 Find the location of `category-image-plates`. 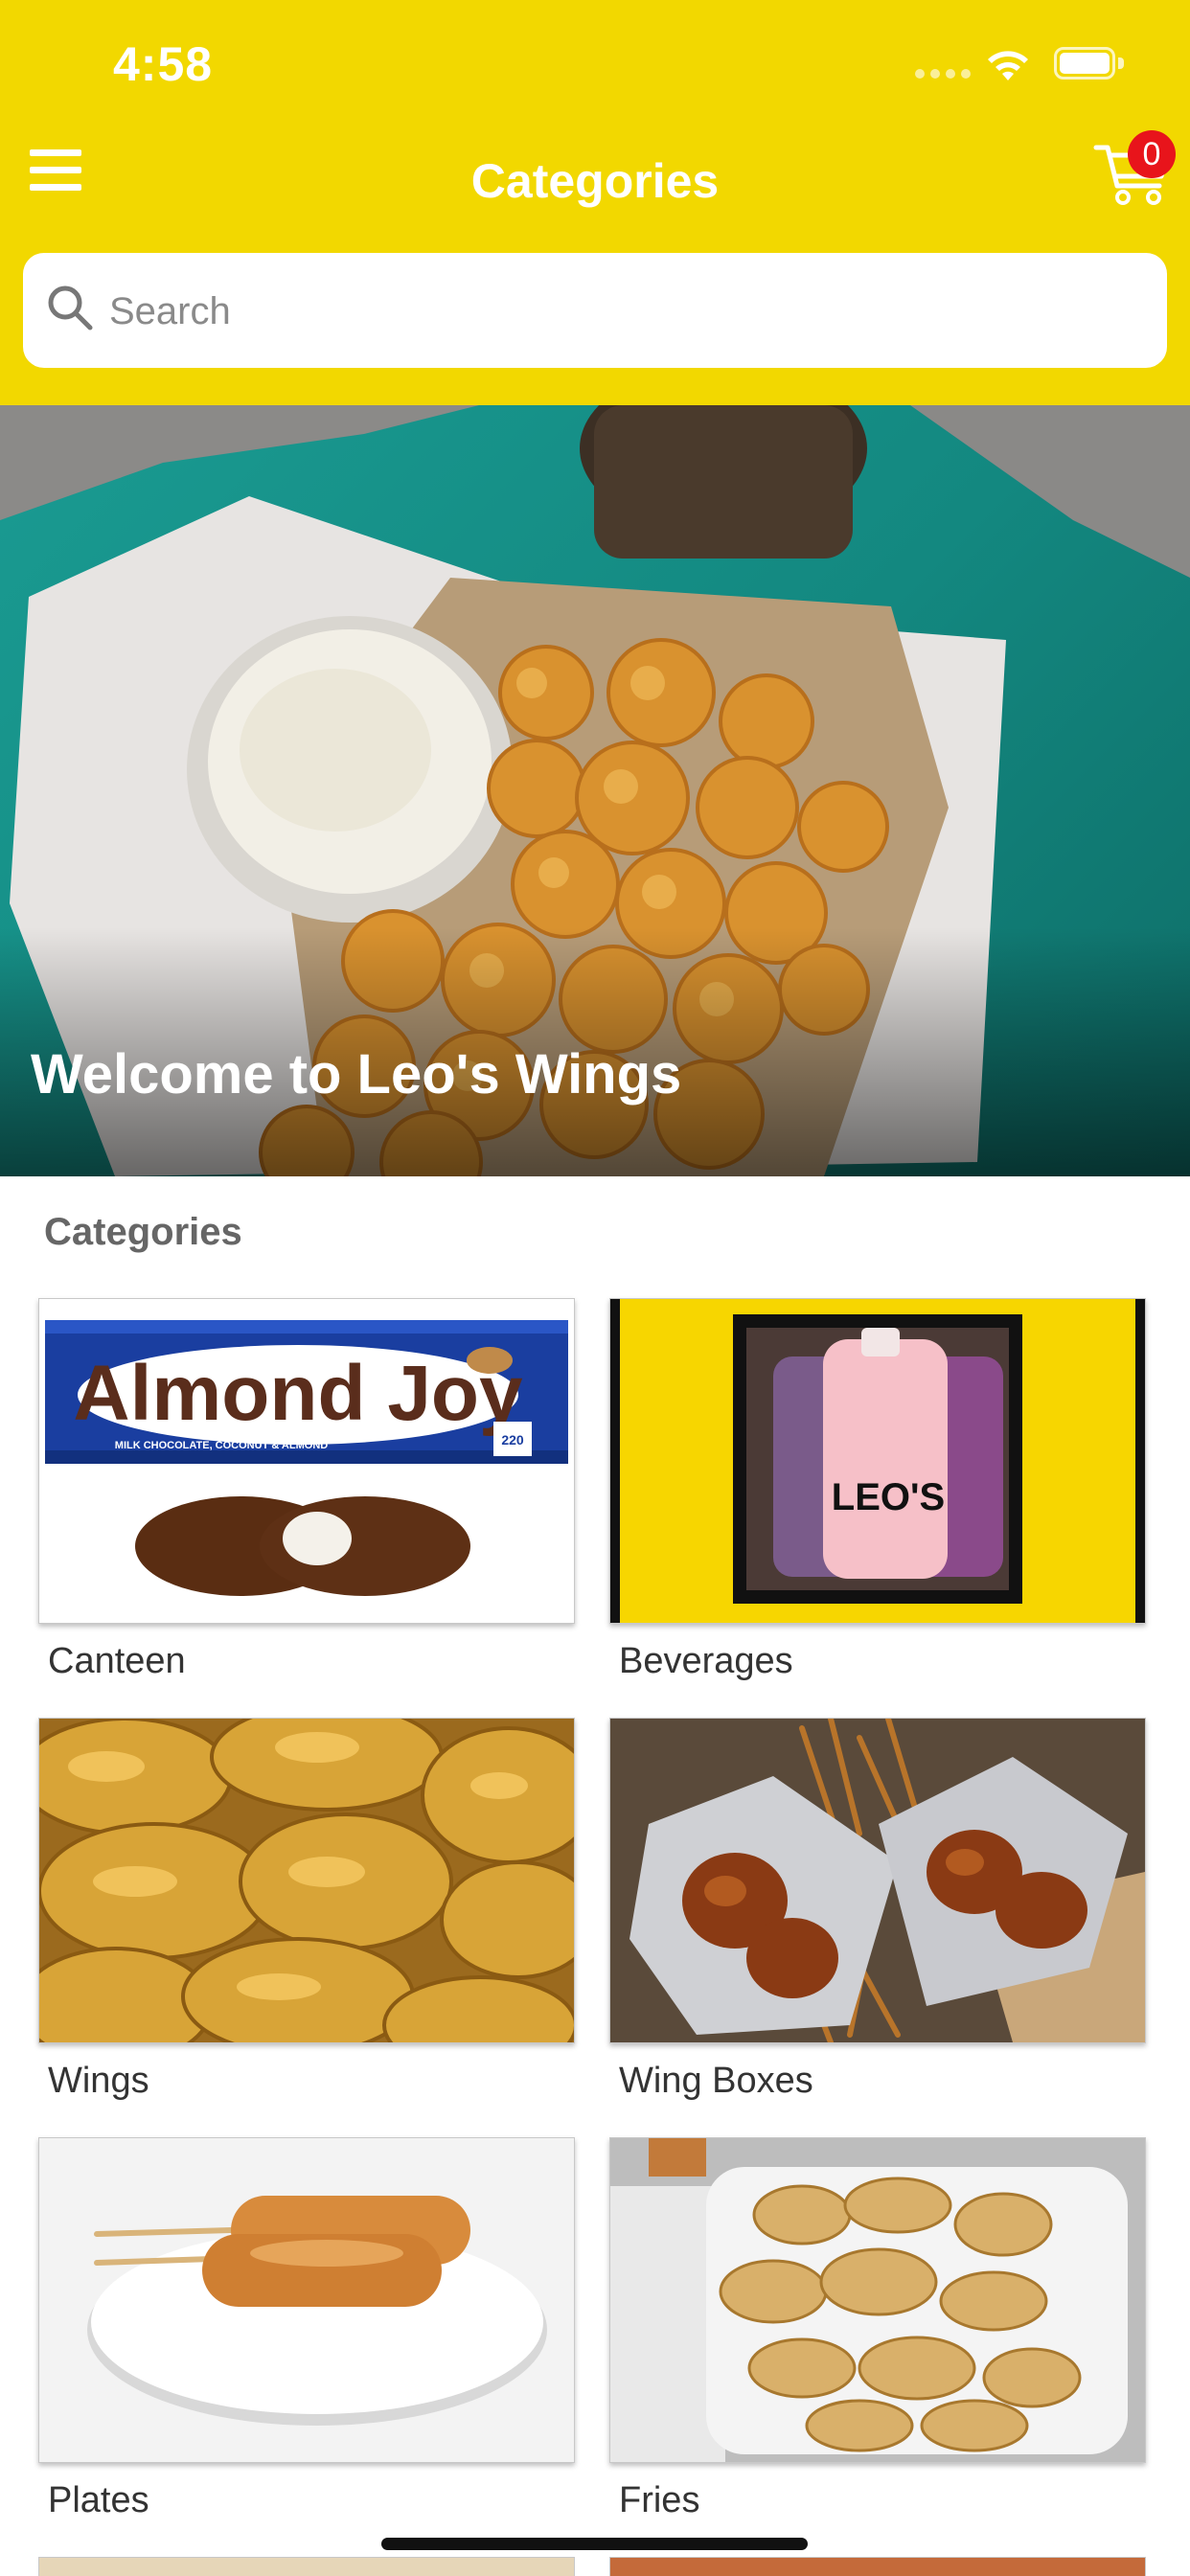

category-image-plates is located at coordinates (307, 2300).